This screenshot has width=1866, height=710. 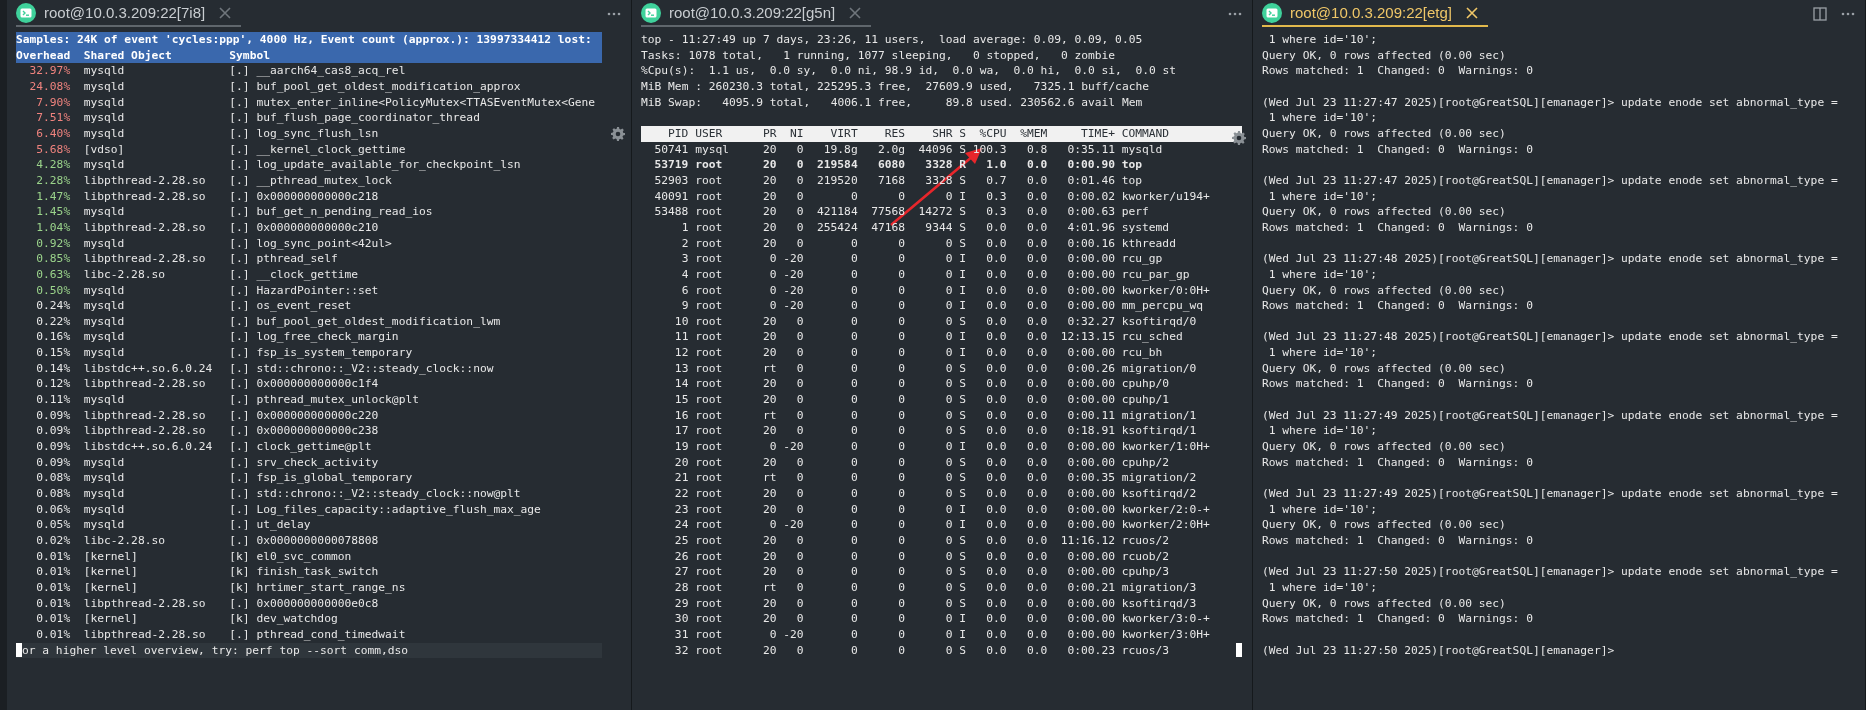 I want to click on table-cell-text: 4:01.96, so click(x=1090, y=227).